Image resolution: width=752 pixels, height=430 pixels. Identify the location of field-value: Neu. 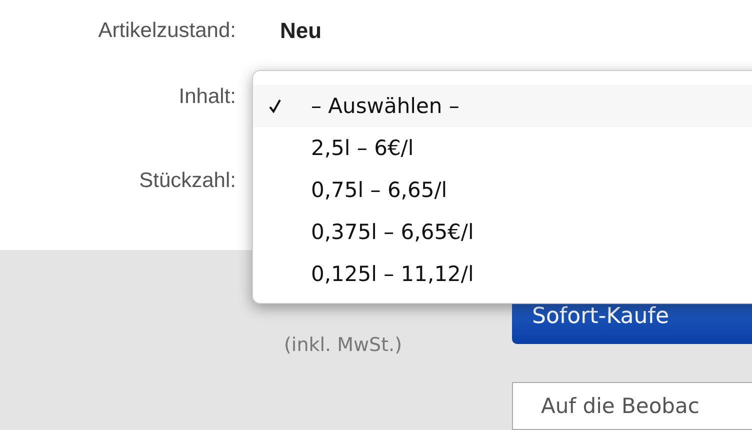
(301, 31).